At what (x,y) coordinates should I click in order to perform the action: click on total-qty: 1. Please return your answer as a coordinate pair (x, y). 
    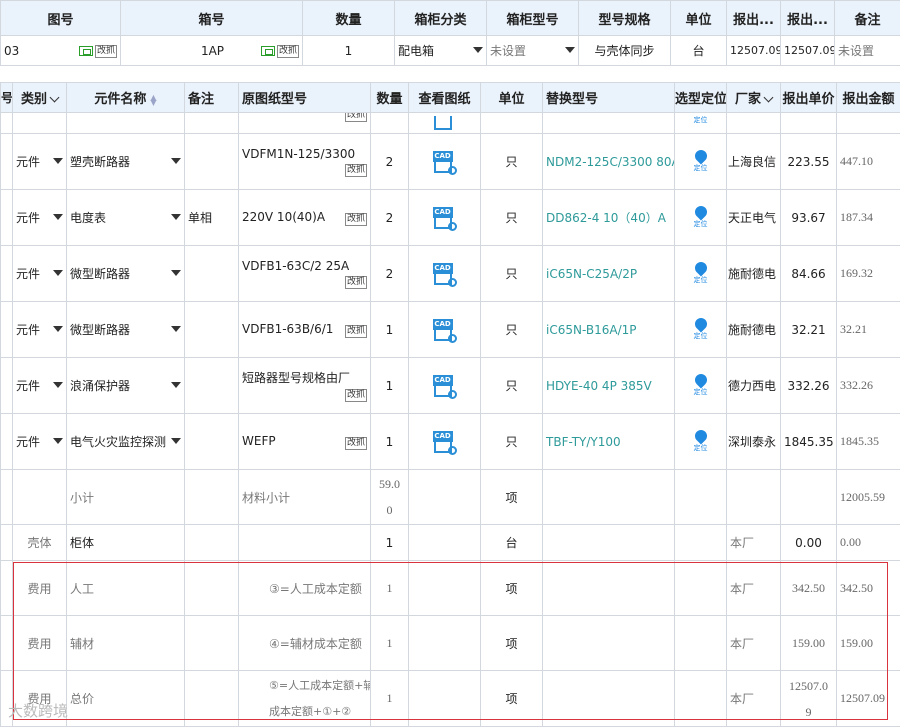
    Looking at the image, I should click on (390, 699).